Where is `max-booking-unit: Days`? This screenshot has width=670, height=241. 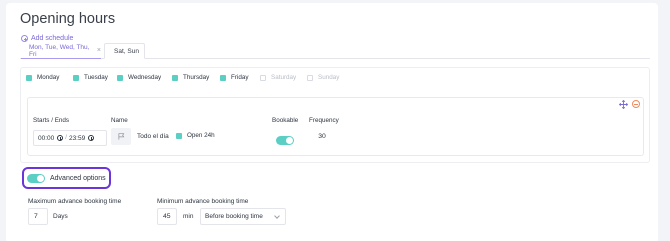 max-booking-unit: Days is located at coordinates (60, 216).